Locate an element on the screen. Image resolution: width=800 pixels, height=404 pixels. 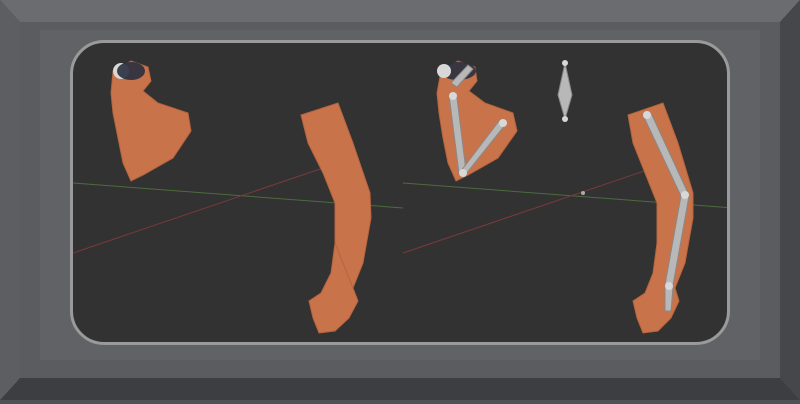
x-axis-line-left is located at coordinates (198, 210).